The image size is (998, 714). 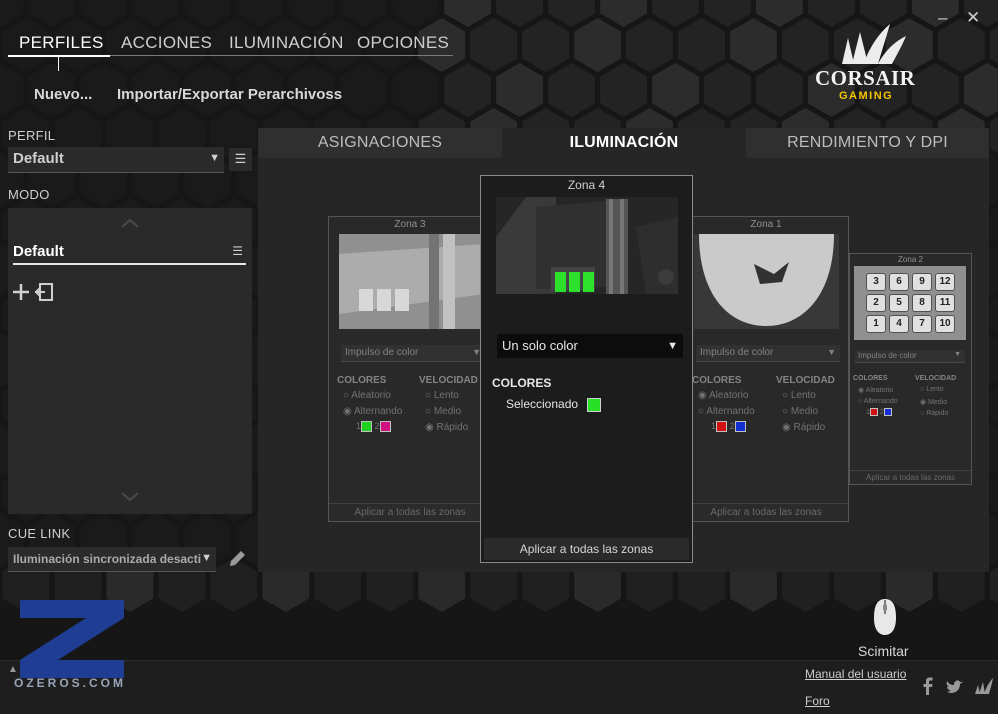 What do you see at coordinates (403, 43) in the screenshot?
I see `tab-opciones: OPCIONES` at bounding box center [403, 43].